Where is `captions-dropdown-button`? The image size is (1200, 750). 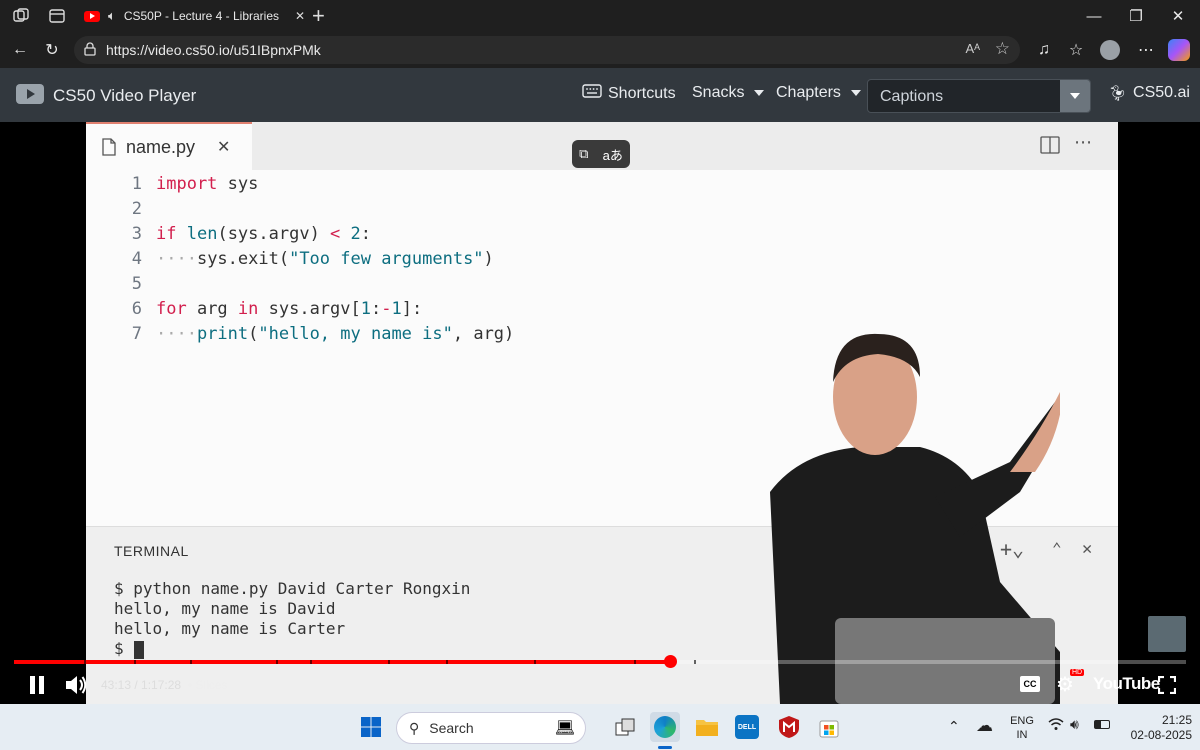
captions-dropdown-button is located at coordinates (1075, 96).